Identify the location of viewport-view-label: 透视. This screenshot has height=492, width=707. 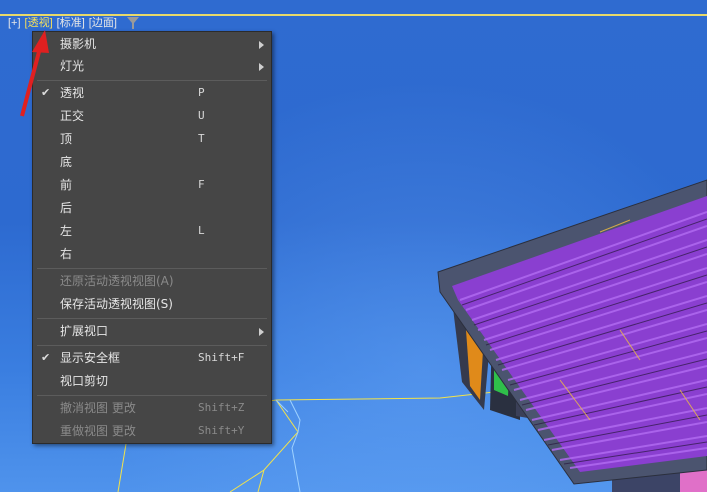
(38, 22).